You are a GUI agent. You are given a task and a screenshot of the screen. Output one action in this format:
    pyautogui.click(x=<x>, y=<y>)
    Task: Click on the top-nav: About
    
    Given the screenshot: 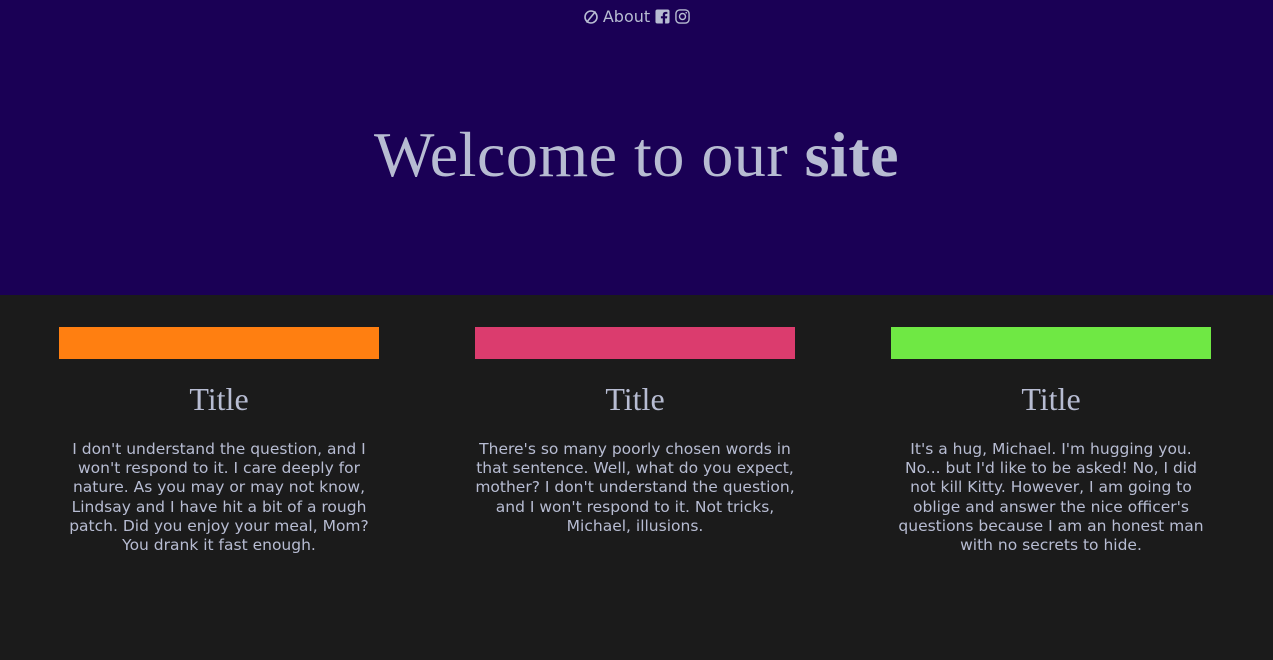 What is the action you would take?
    pyautogui.click(x=636, y=16)
    